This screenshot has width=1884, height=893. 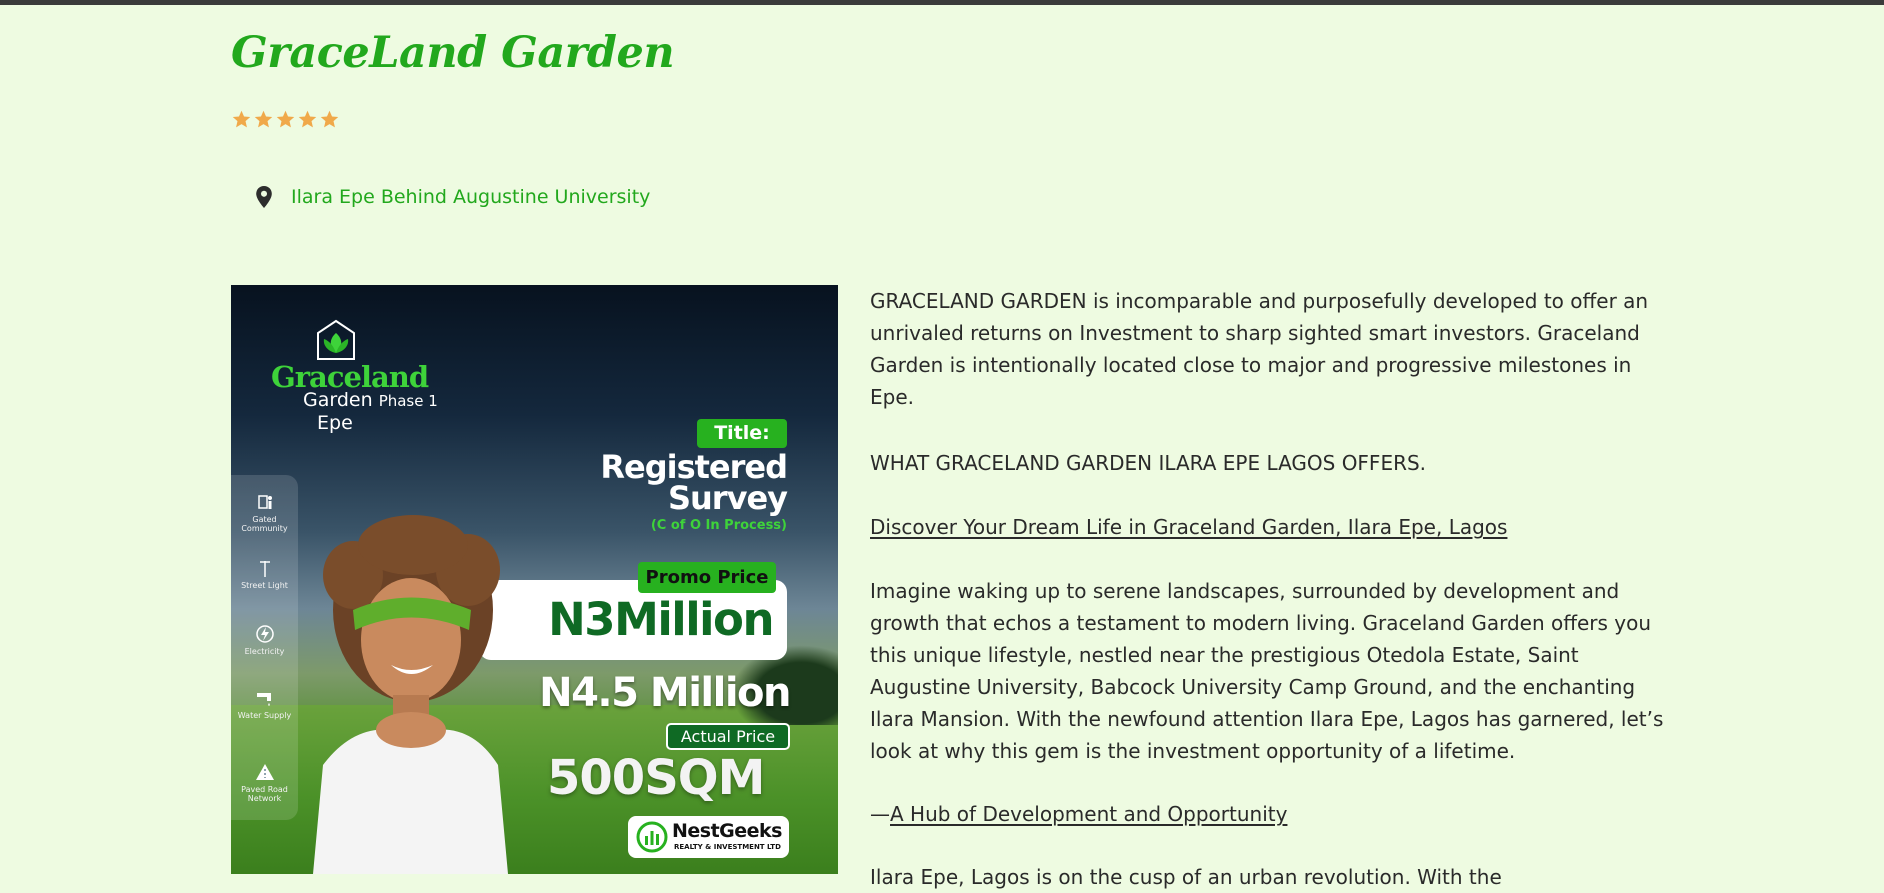 What do you see at coordinates (727, 847) in the screenshot?
I see `agency-subtitle: REALTY & INVESTMENT LTD` at bounding box center [727, 847].